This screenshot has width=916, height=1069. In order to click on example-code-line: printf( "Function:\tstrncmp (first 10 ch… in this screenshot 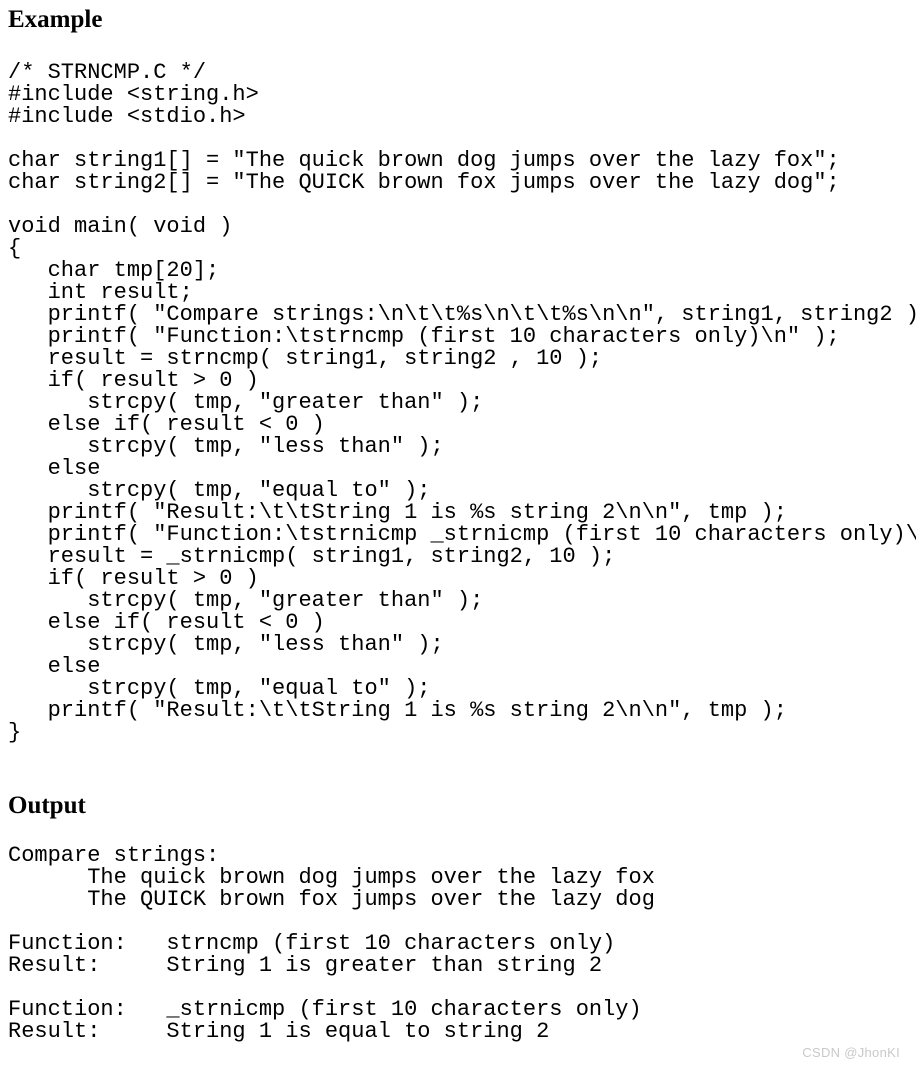, I will do `click(424, 336)`.